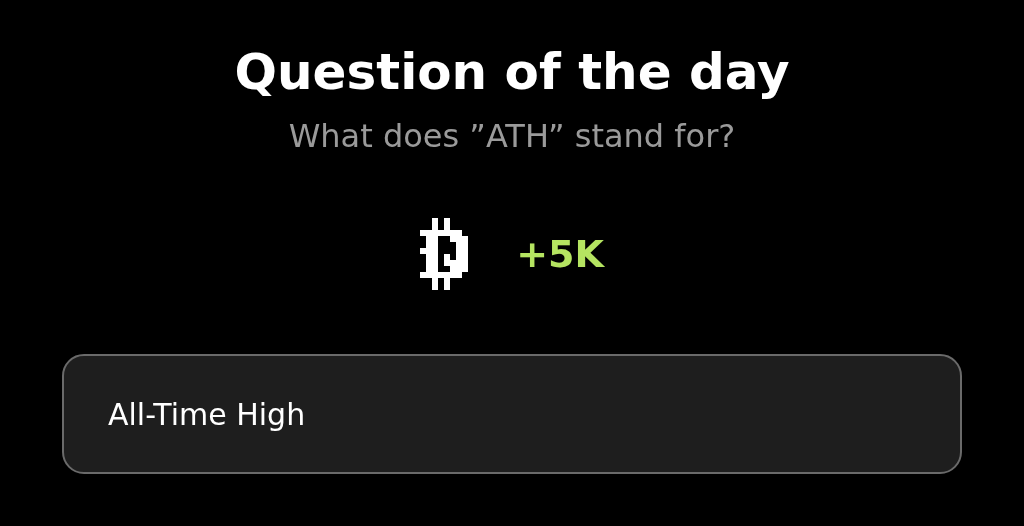 Image resolution: width=1024 pixels, height=526 pixels. Describe the element at coordinates (512, 72) in the screenshot. I see `title: Question of the day` at that location.